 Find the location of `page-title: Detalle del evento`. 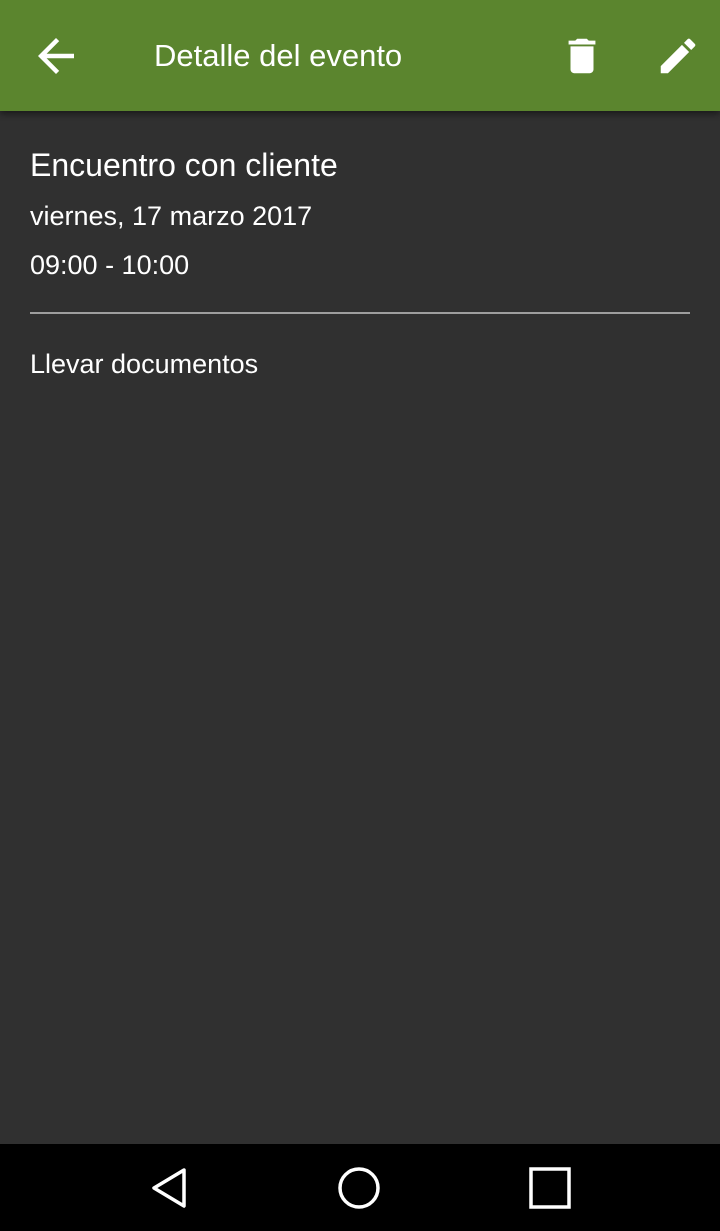

page-title: Detalle del evento is located at coordinates (278, 55).